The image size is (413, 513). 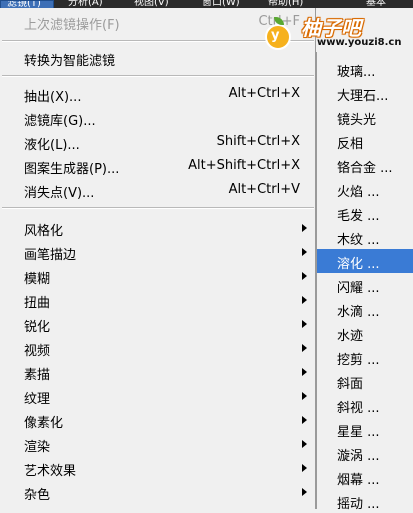 What do you see at coordinates (37, 279) in the screenshot?
I see `menu-item-label: 模糊` at bounding box center [37, 279].